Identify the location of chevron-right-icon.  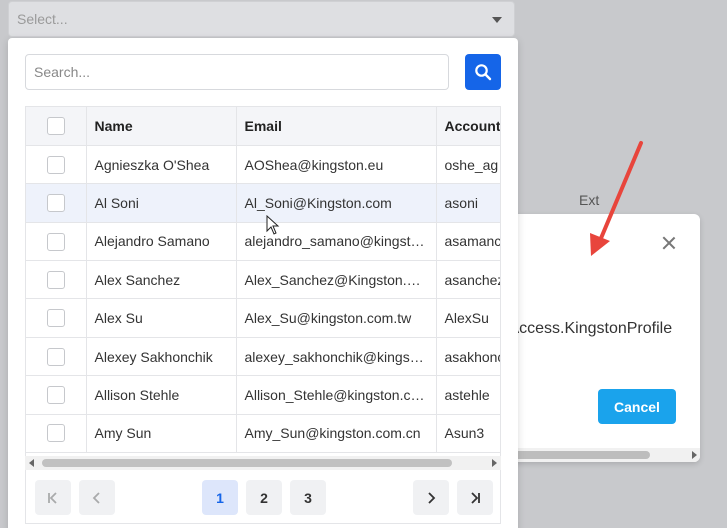
(432, 497).